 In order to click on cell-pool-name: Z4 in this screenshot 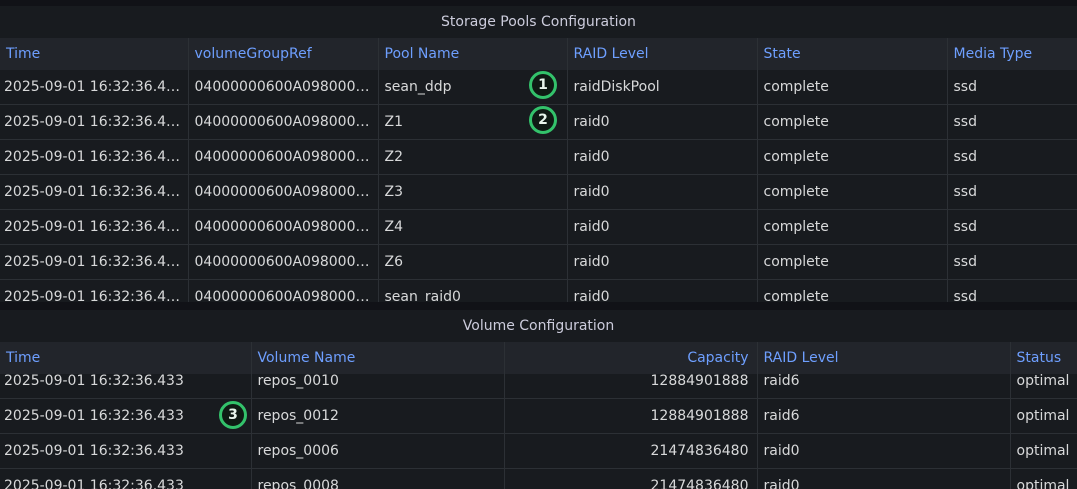, I will do `click(473, 227)`.